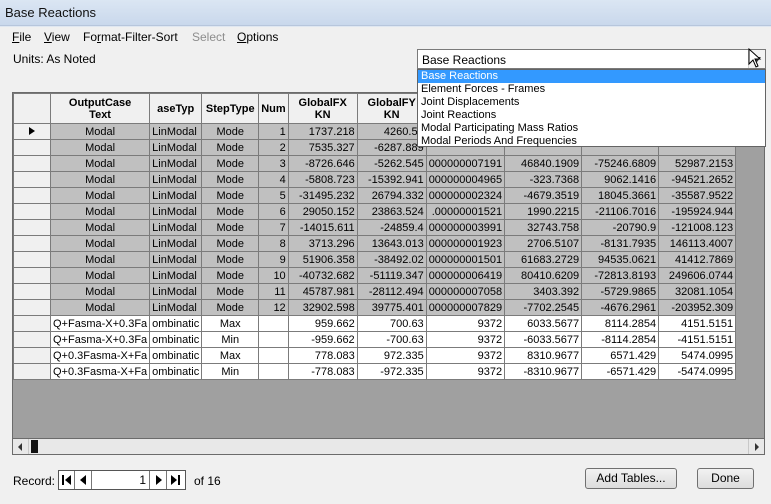 The height and width of the screenshot is (504, 771). I want to click on table-cell-globalfy: 972.335, so click(391, 355).